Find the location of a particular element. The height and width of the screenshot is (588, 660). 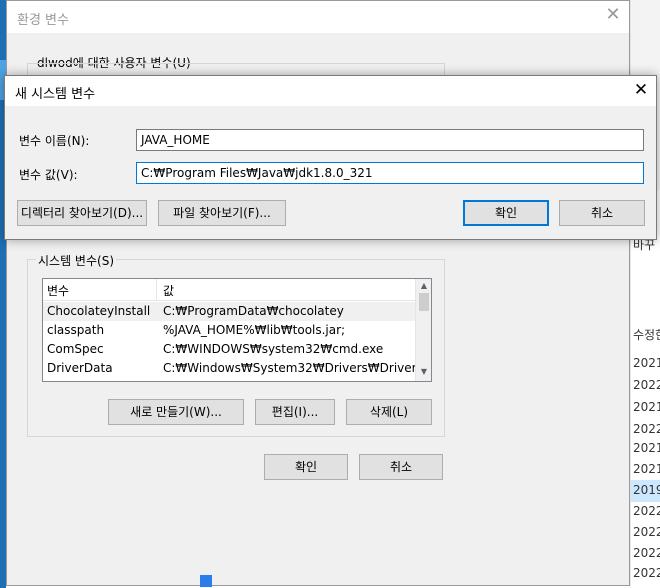

env-ok-button: 확인 is located at coordinates (306, 467).